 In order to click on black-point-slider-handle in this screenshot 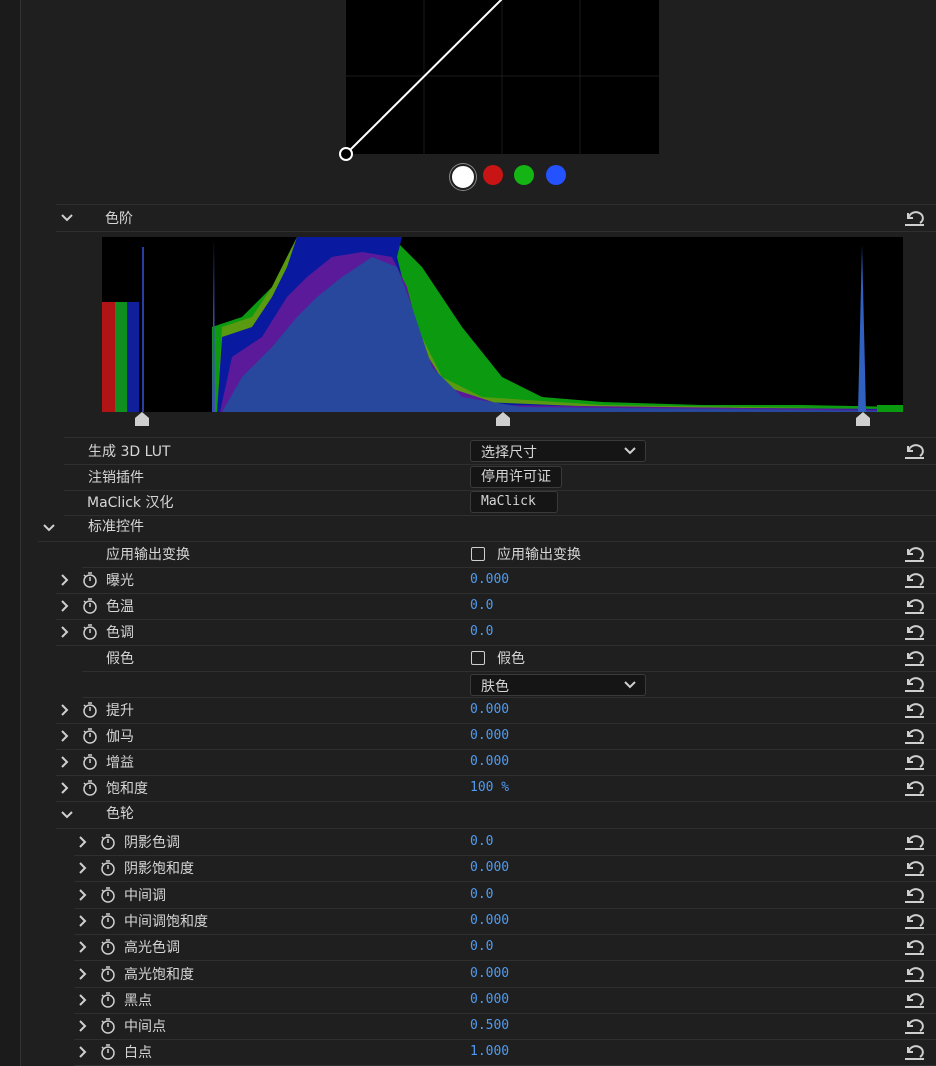, I will do `click(142, 420)`.